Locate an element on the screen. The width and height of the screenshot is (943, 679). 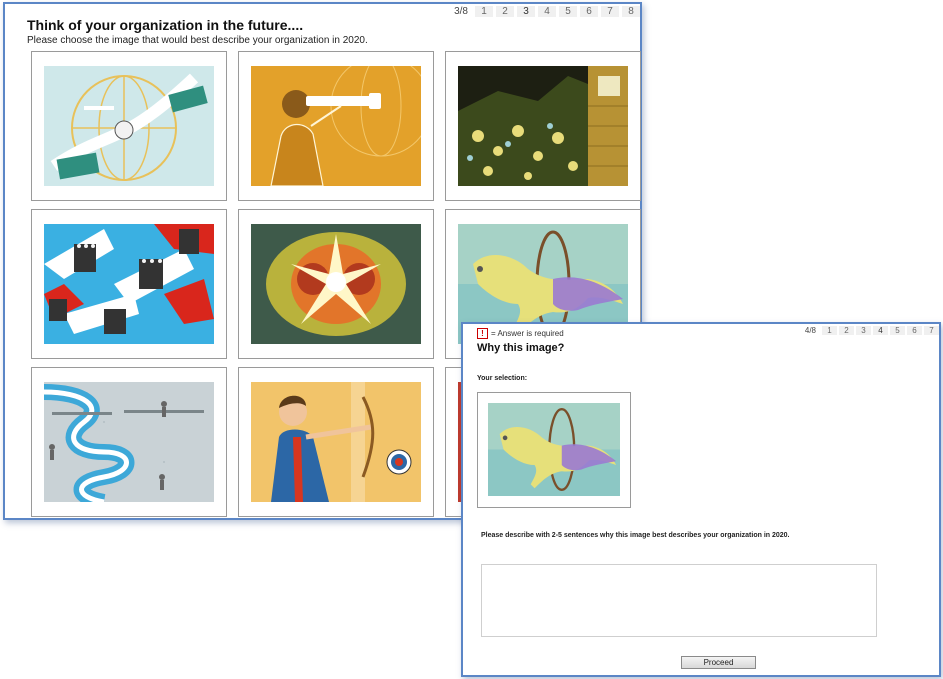
required-note-text: = Answer is required is located at coordinates (527, 333).